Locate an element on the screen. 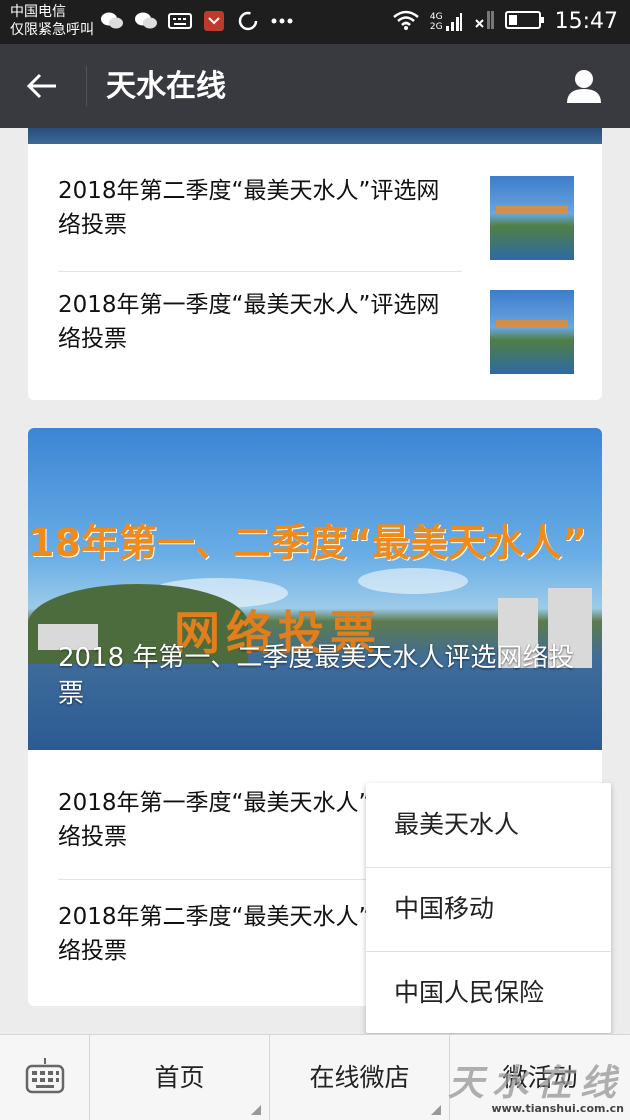 The height and width of the screenshot is (1120, 630). status-indicators: 4G 2G 15:47 is located at coordinates (505, 22).